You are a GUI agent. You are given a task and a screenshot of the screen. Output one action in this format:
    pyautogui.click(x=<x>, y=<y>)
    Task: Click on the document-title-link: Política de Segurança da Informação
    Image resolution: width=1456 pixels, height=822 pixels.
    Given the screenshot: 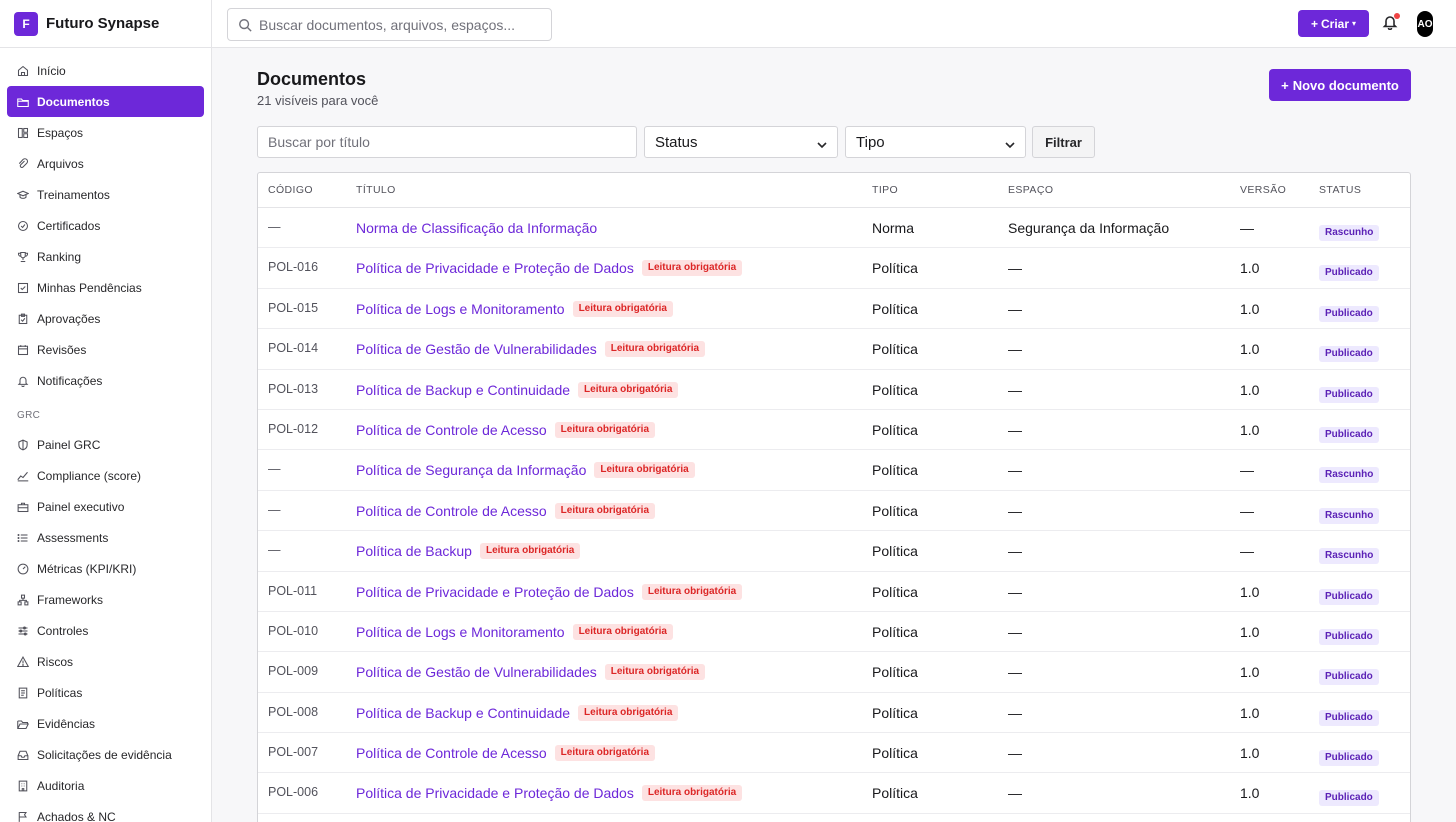 What is the action you would take?
    pyautogui.click(x=471, y=470)
    